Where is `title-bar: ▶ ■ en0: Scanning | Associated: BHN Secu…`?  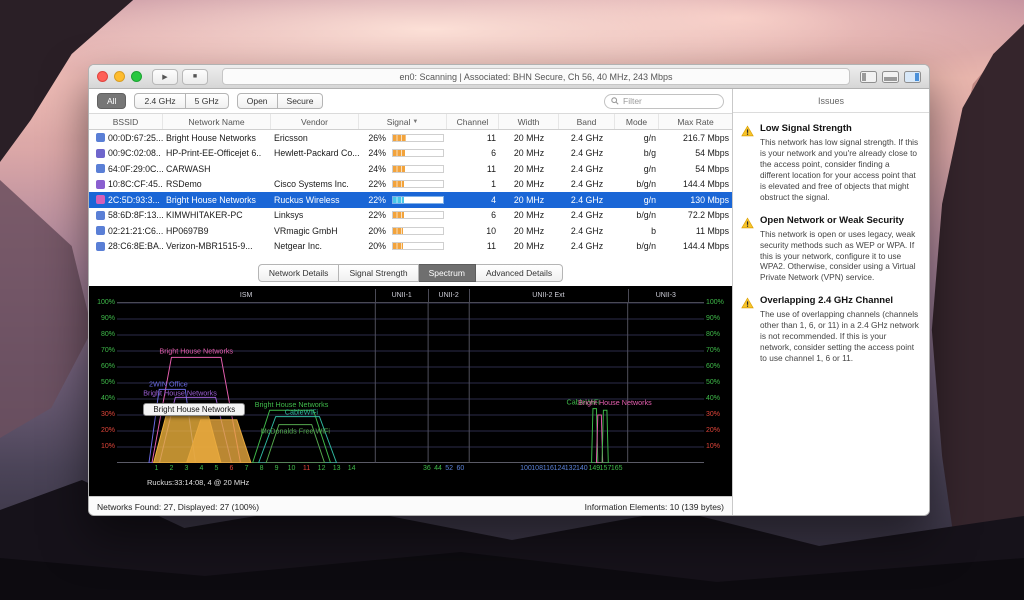 title-bar: ▶ ■ en0: Scanning | Associated: BHN Secu… is located at coordinates (509, 77).